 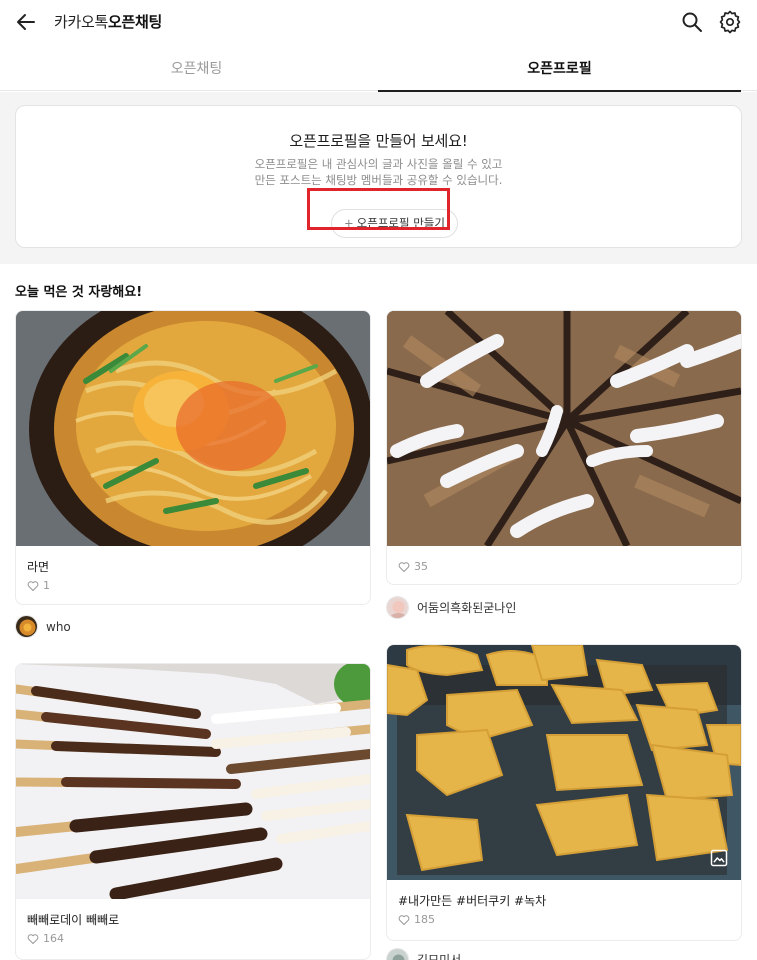 I want to click on post-author: who, so click(x=43, y=626).